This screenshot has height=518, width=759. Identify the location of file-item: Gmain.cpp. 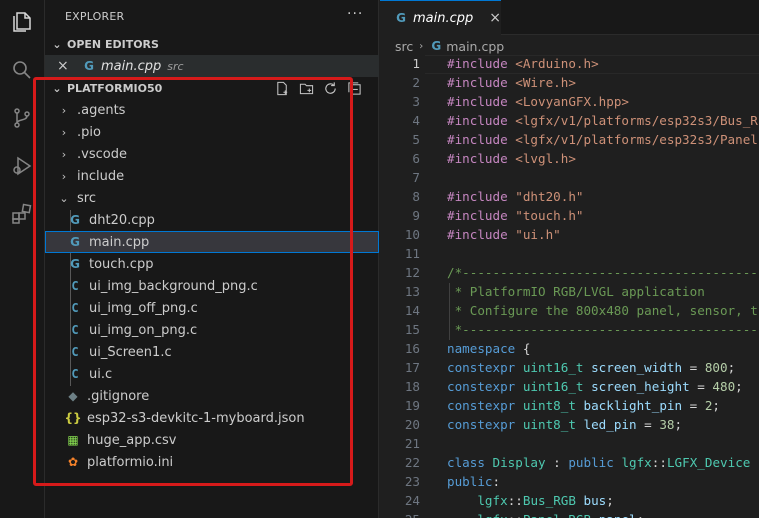
(212, 242).